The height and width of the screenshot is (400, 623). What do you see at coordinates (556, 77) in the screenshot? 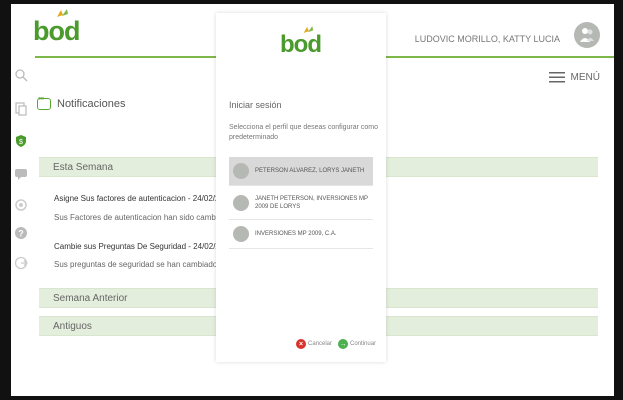
I see `hamburger-icon` at bounding box center [556, 77].